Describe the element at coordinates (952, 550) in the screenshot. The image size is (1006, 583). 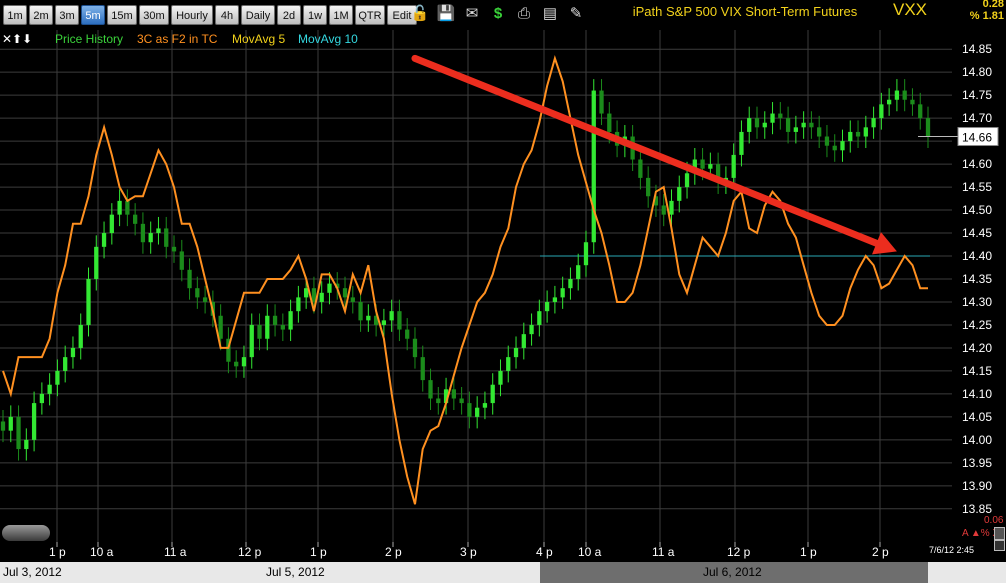
I see `timestamp: 7/6/12 2:45` at that location.